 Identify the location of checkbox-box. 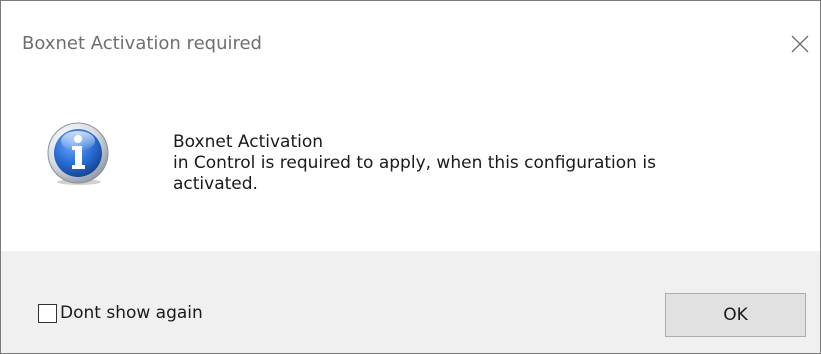
(47, 313).